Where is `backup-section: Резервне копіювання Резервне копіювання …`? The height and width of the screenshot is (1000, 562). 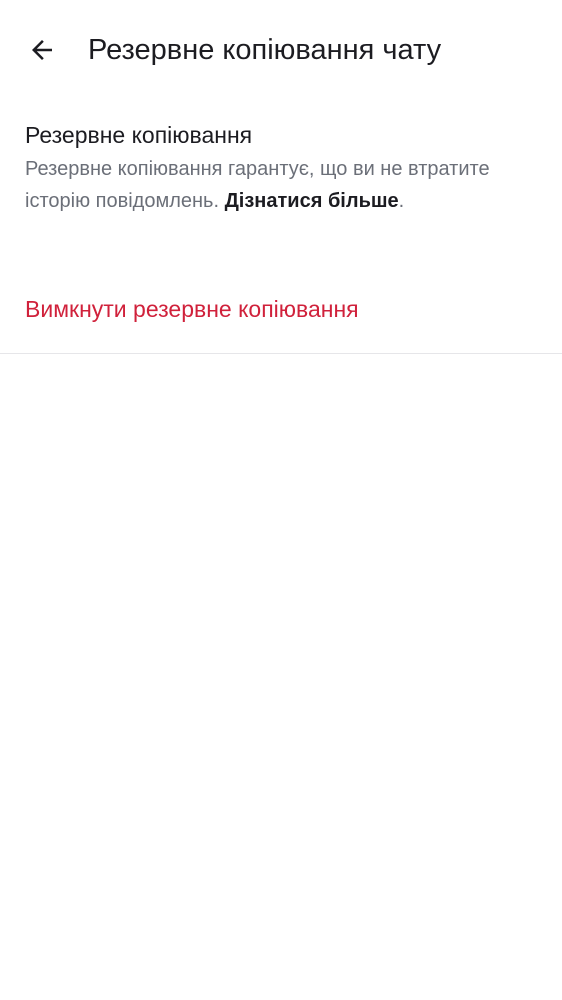 backup-section: Резервне копіювання Резервне копіювання … is located at coordinates (280, 167).